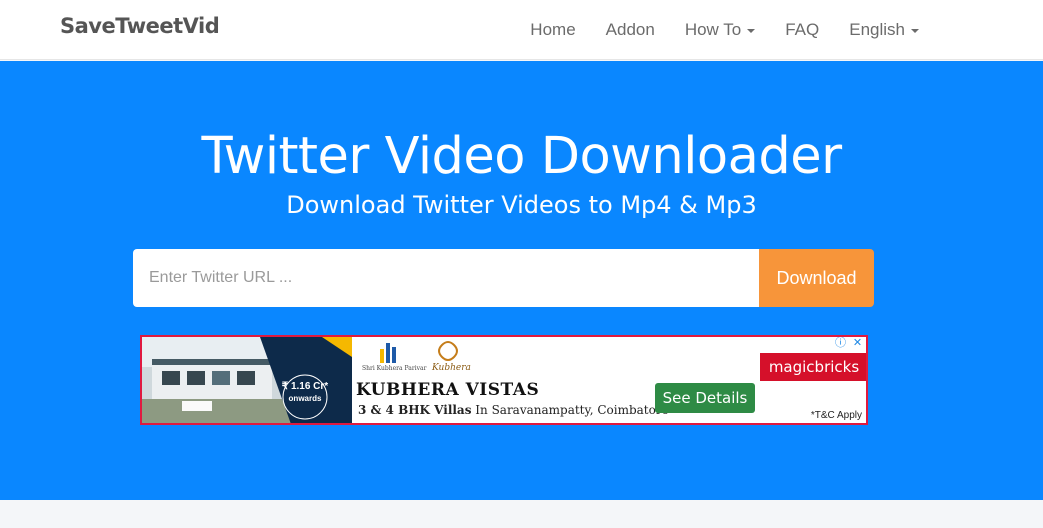  Describe the element at coordinates (422, 357) in the screenshot. I see `ad-logos: Shri Kubhera Parivar Kubhera` at that location.